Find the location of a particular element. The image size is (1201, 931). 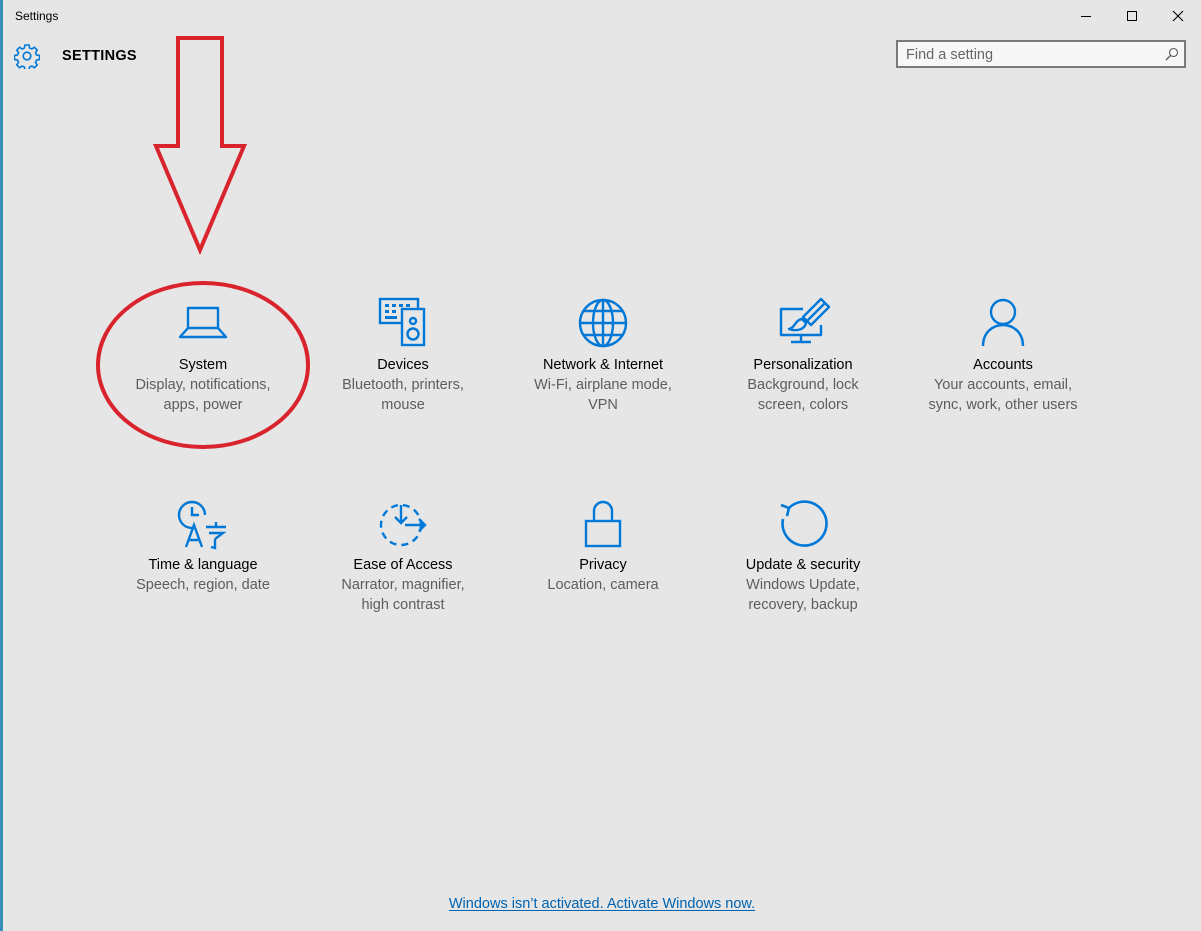

globe-icon is located at coordinates (603, 323).